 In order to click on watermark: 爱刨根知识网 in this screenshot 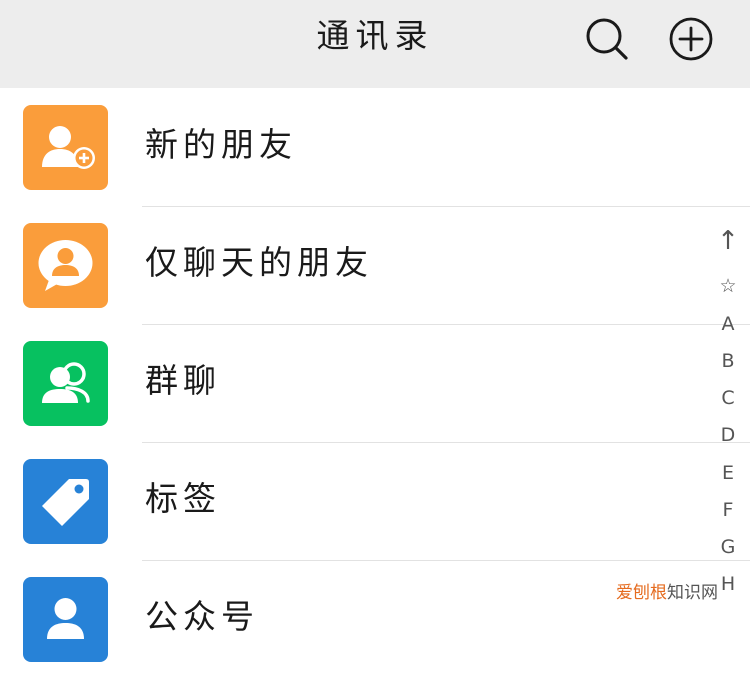, I will do `click(667, 593)`.